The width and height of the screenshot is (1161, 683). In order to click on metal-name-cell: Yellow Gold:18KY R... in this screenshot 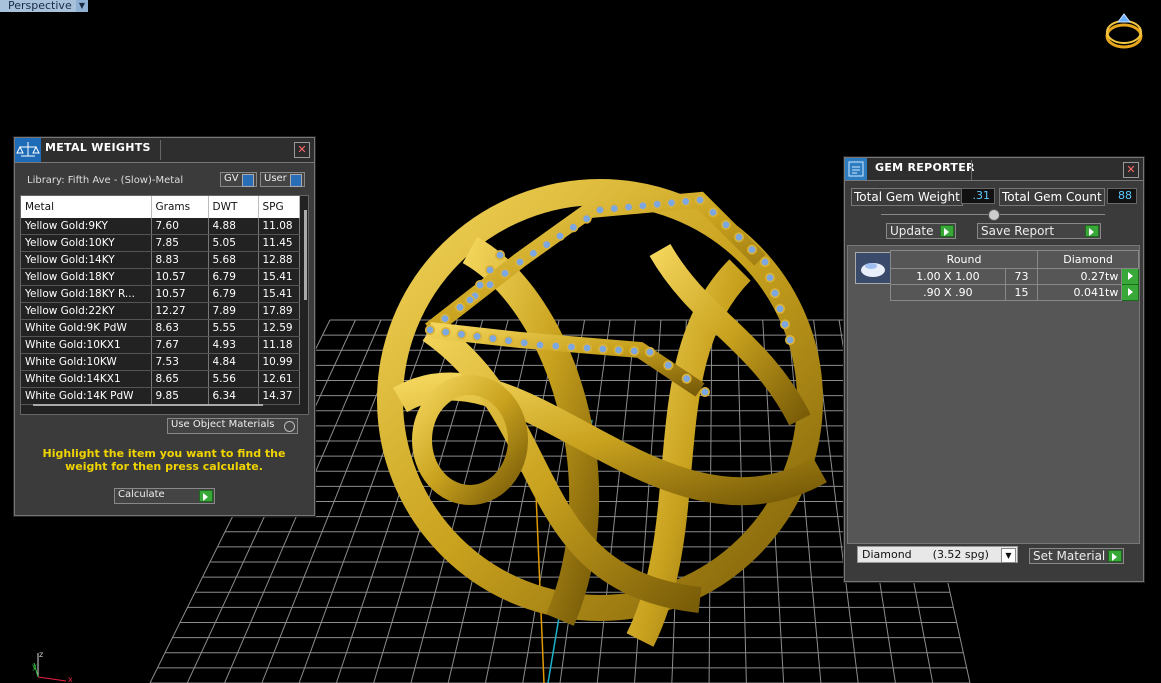, I will do `click(86, 294)`.